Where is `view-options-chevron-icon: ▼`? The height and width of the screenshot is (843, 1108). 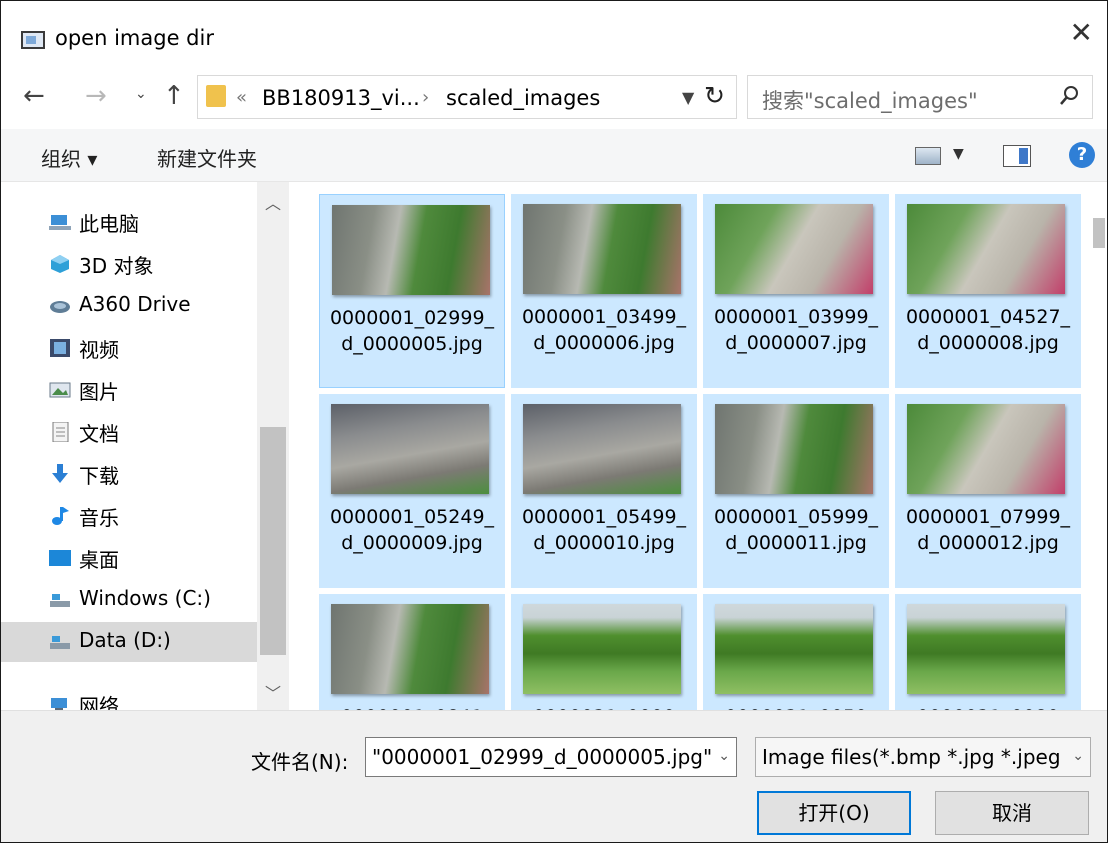
view-options-chevron-icon: ▼ is located at coordinates (958, 154).